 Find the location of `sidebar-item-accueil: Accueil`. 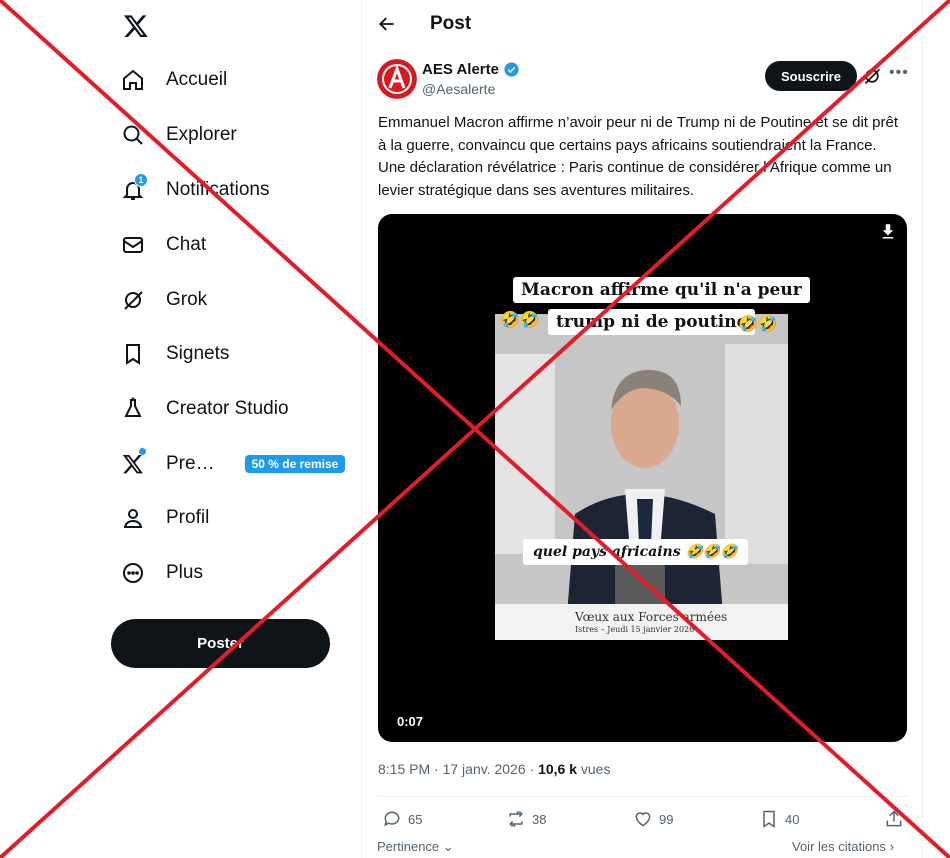

sidebar-item-accueil: Accueil is located at coordinates (173, 80).